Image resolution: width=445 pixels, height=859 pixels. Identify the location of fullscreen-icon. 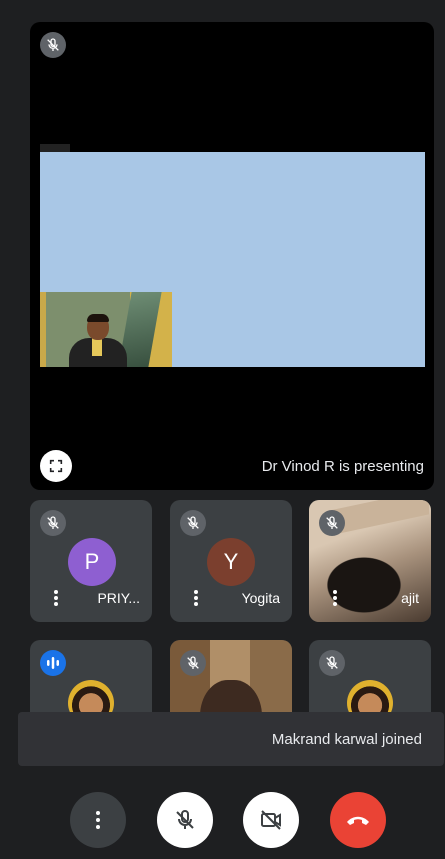
(56, 466).